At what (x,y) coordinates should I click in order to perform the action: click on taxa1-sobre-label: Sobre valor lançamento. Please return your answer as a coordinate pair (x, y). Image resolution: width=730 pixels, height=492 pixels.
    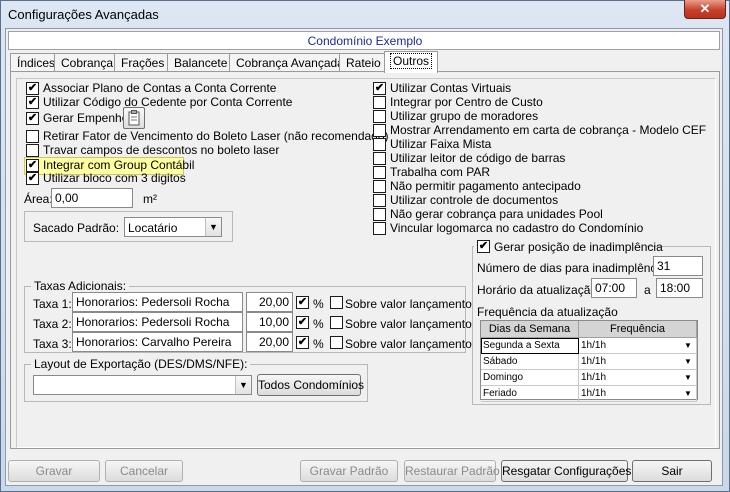
    Looking at the image, I should click on (408, 304).